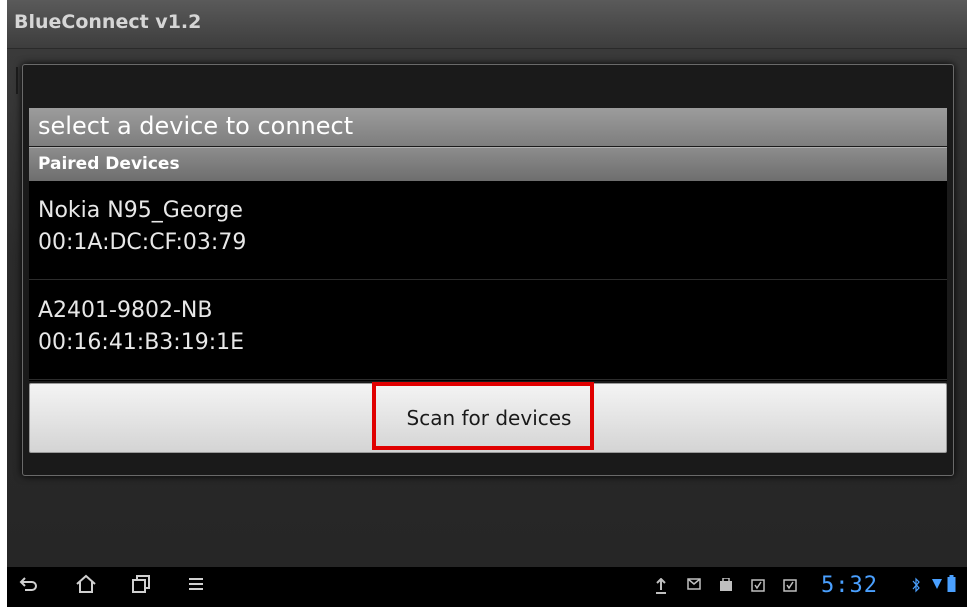  What do you see at coordinates (109, 164) in the screenshot?
I see `section-label: Paired Devices` at bounding box center [109, 164].